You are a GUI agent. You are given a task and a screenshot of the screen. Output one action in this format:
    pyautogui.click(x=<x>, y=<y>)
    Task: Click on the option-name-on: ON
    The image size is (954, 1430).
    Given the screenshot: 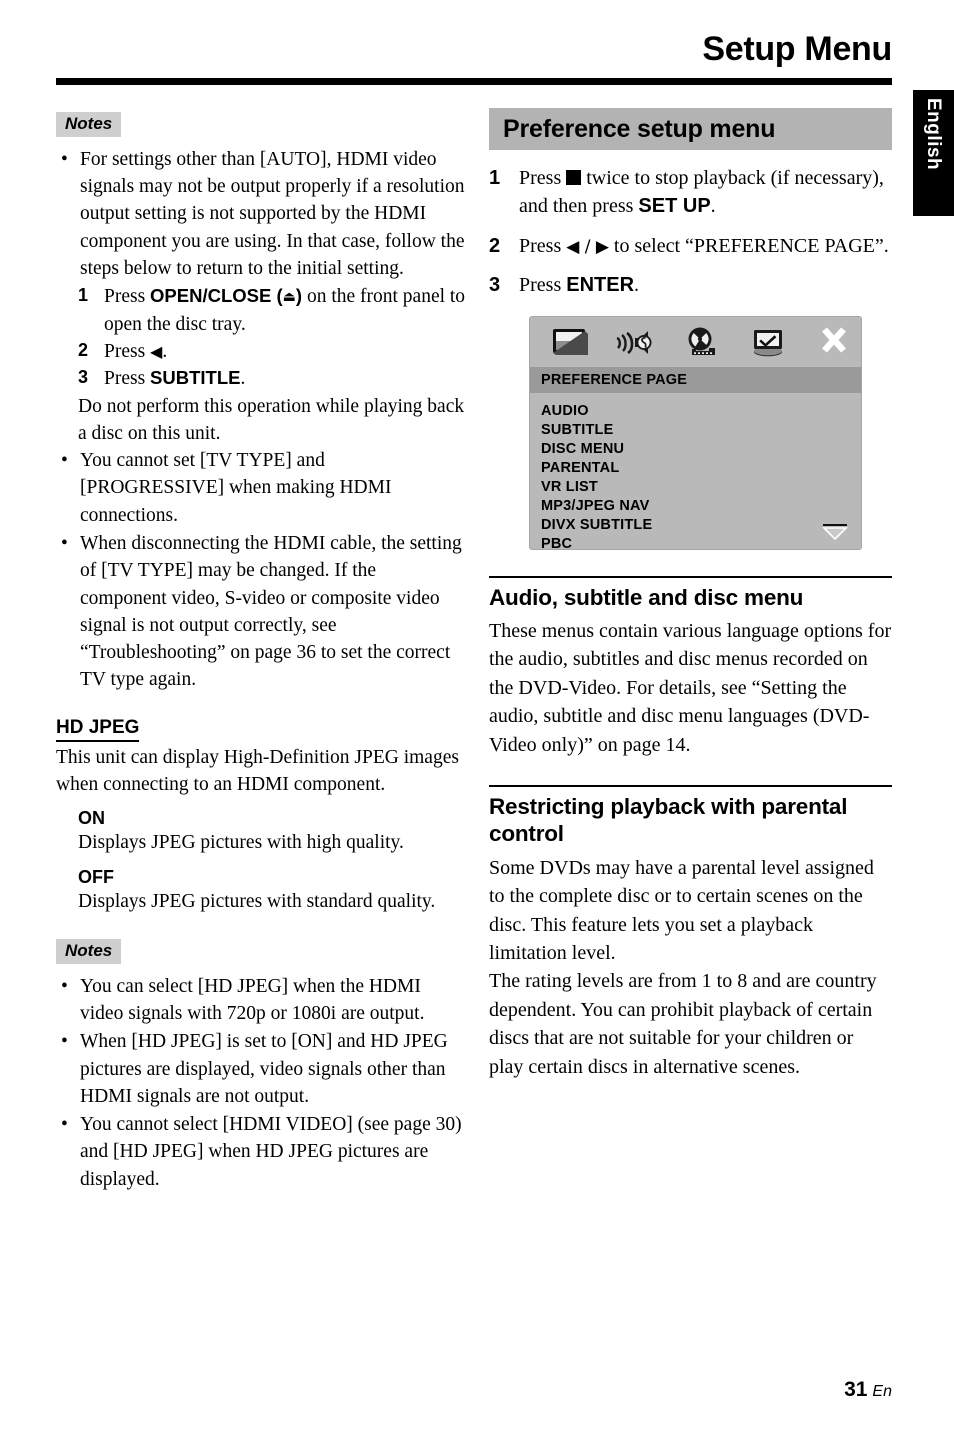 What is the action you would take?
    pyautogui.click(x=91, y=818)
    